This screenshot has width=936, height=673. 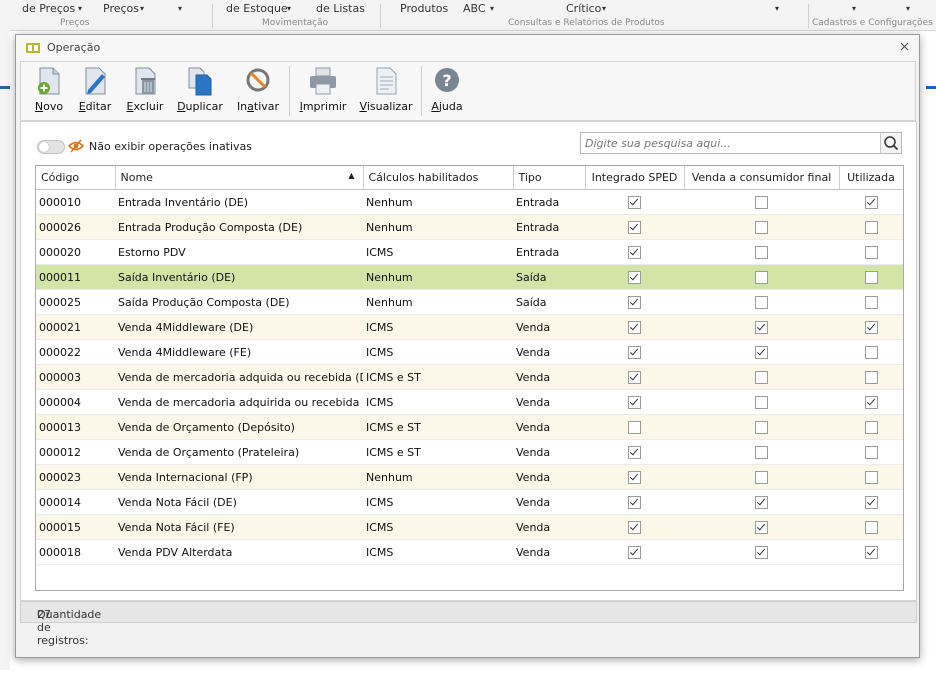 I want to click on novo-button: Novo, so click(x=49, y=91).